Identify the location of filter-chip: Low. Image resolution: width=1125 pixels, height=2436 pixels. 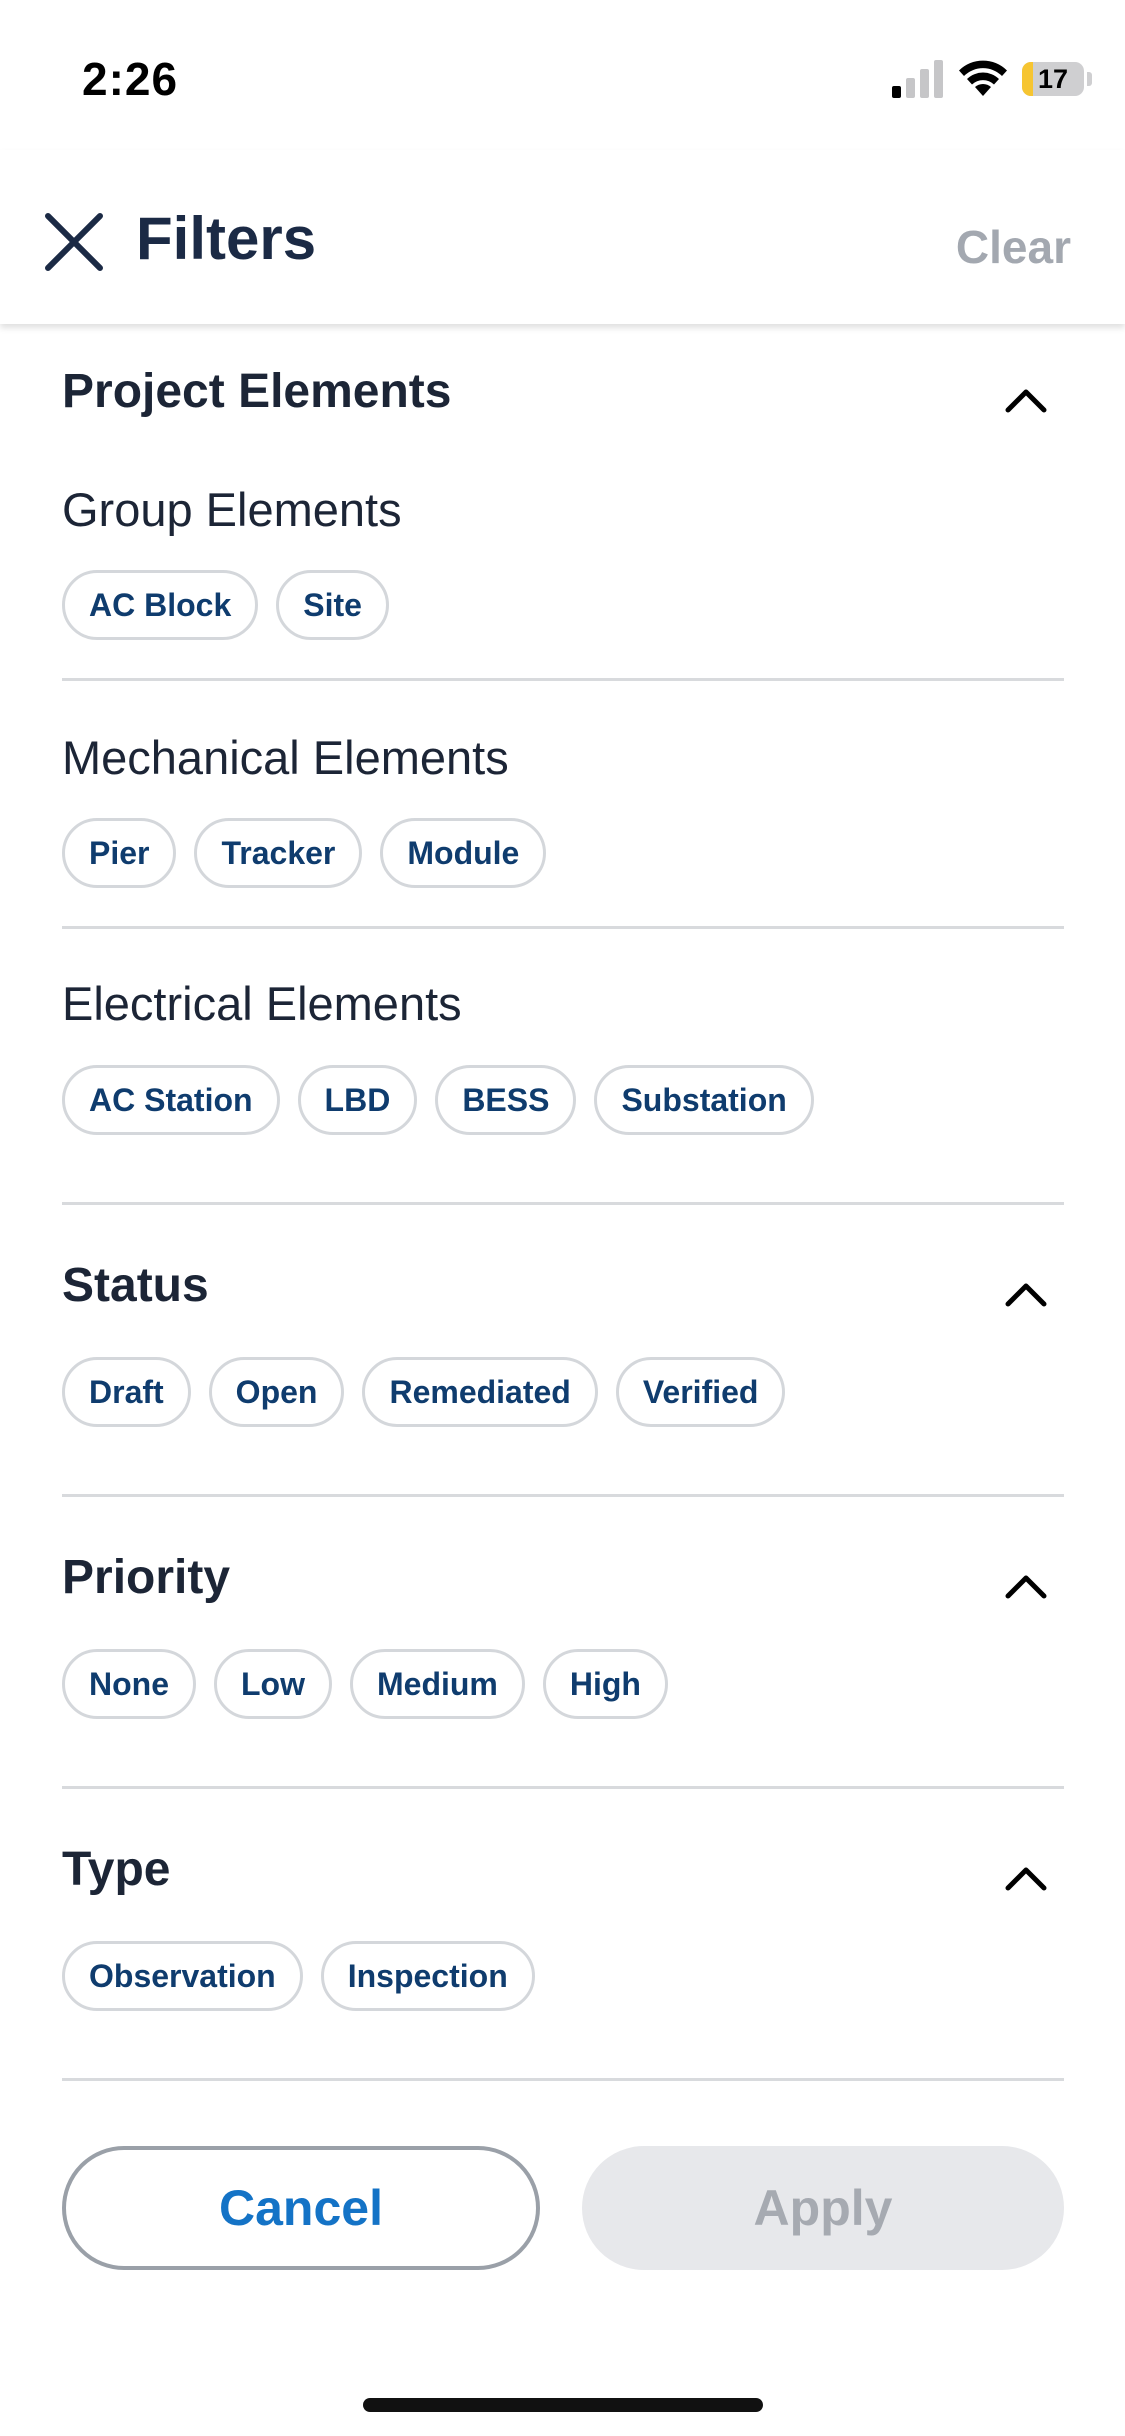
(273, 1684).